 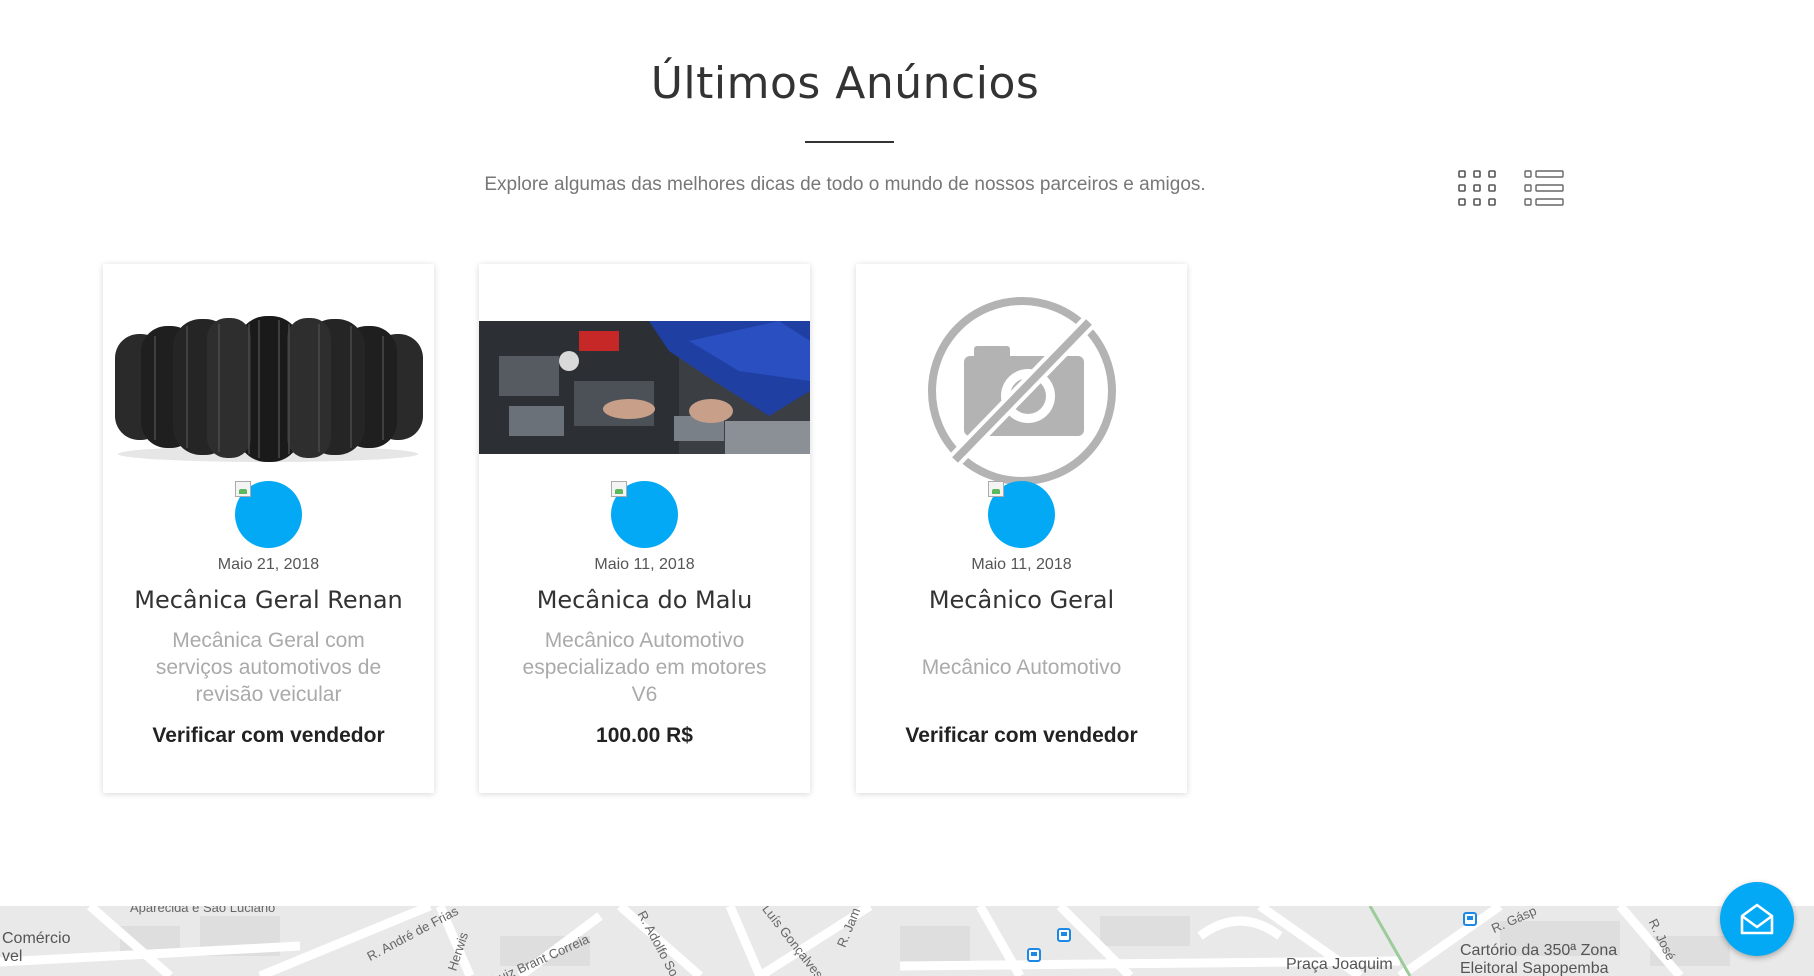 I want to click on mechanic-engine-photo, so click(x=644, y=381).